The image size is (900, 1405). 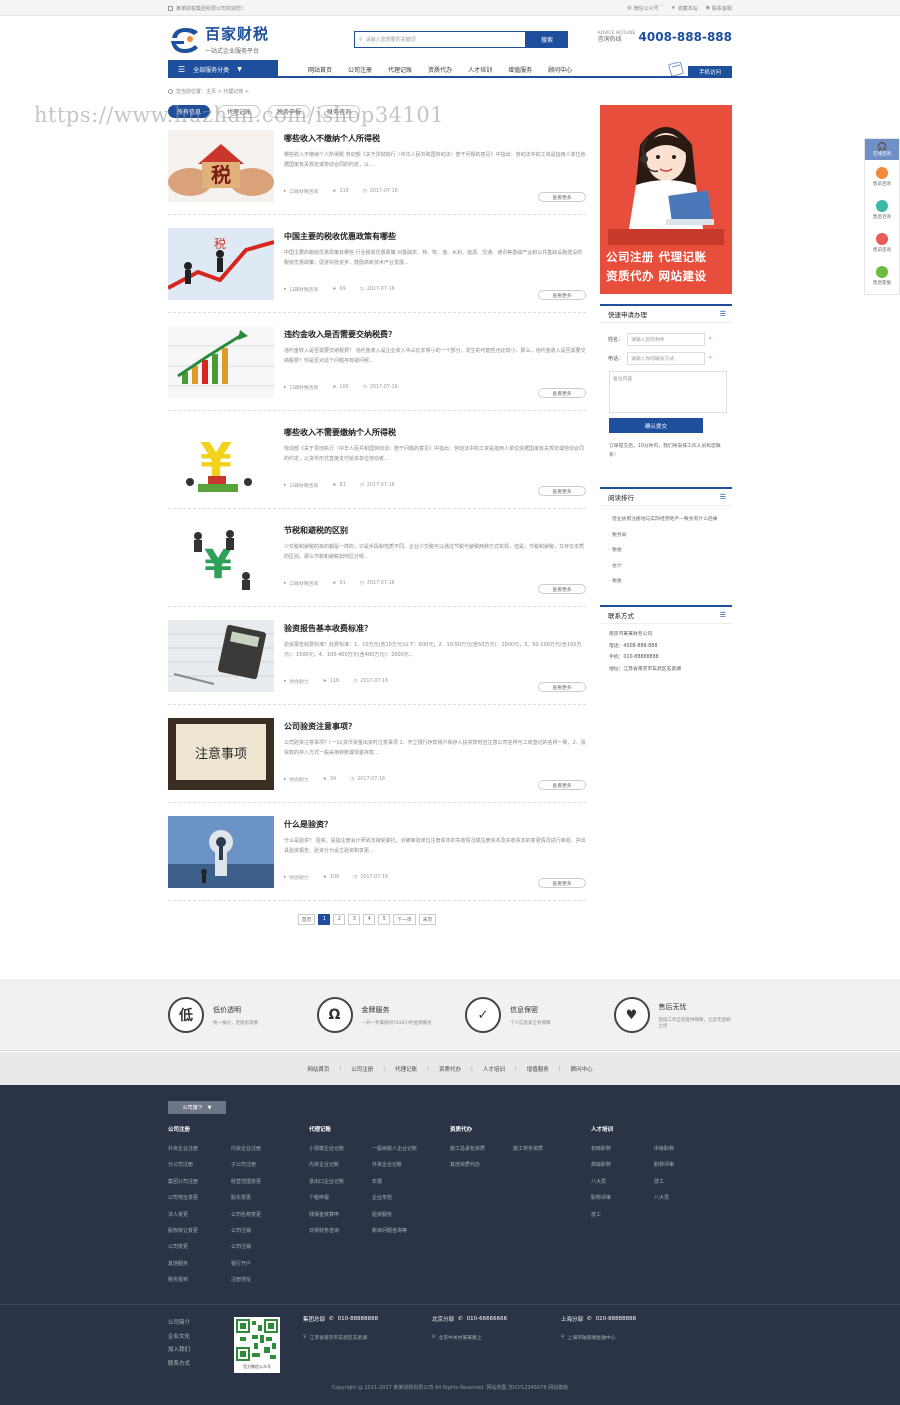 What do you see at coordinates (360, 69) in the screenshot?
I see `nav-item-company-registration: 公司注册` at bounding box center [360, 69].